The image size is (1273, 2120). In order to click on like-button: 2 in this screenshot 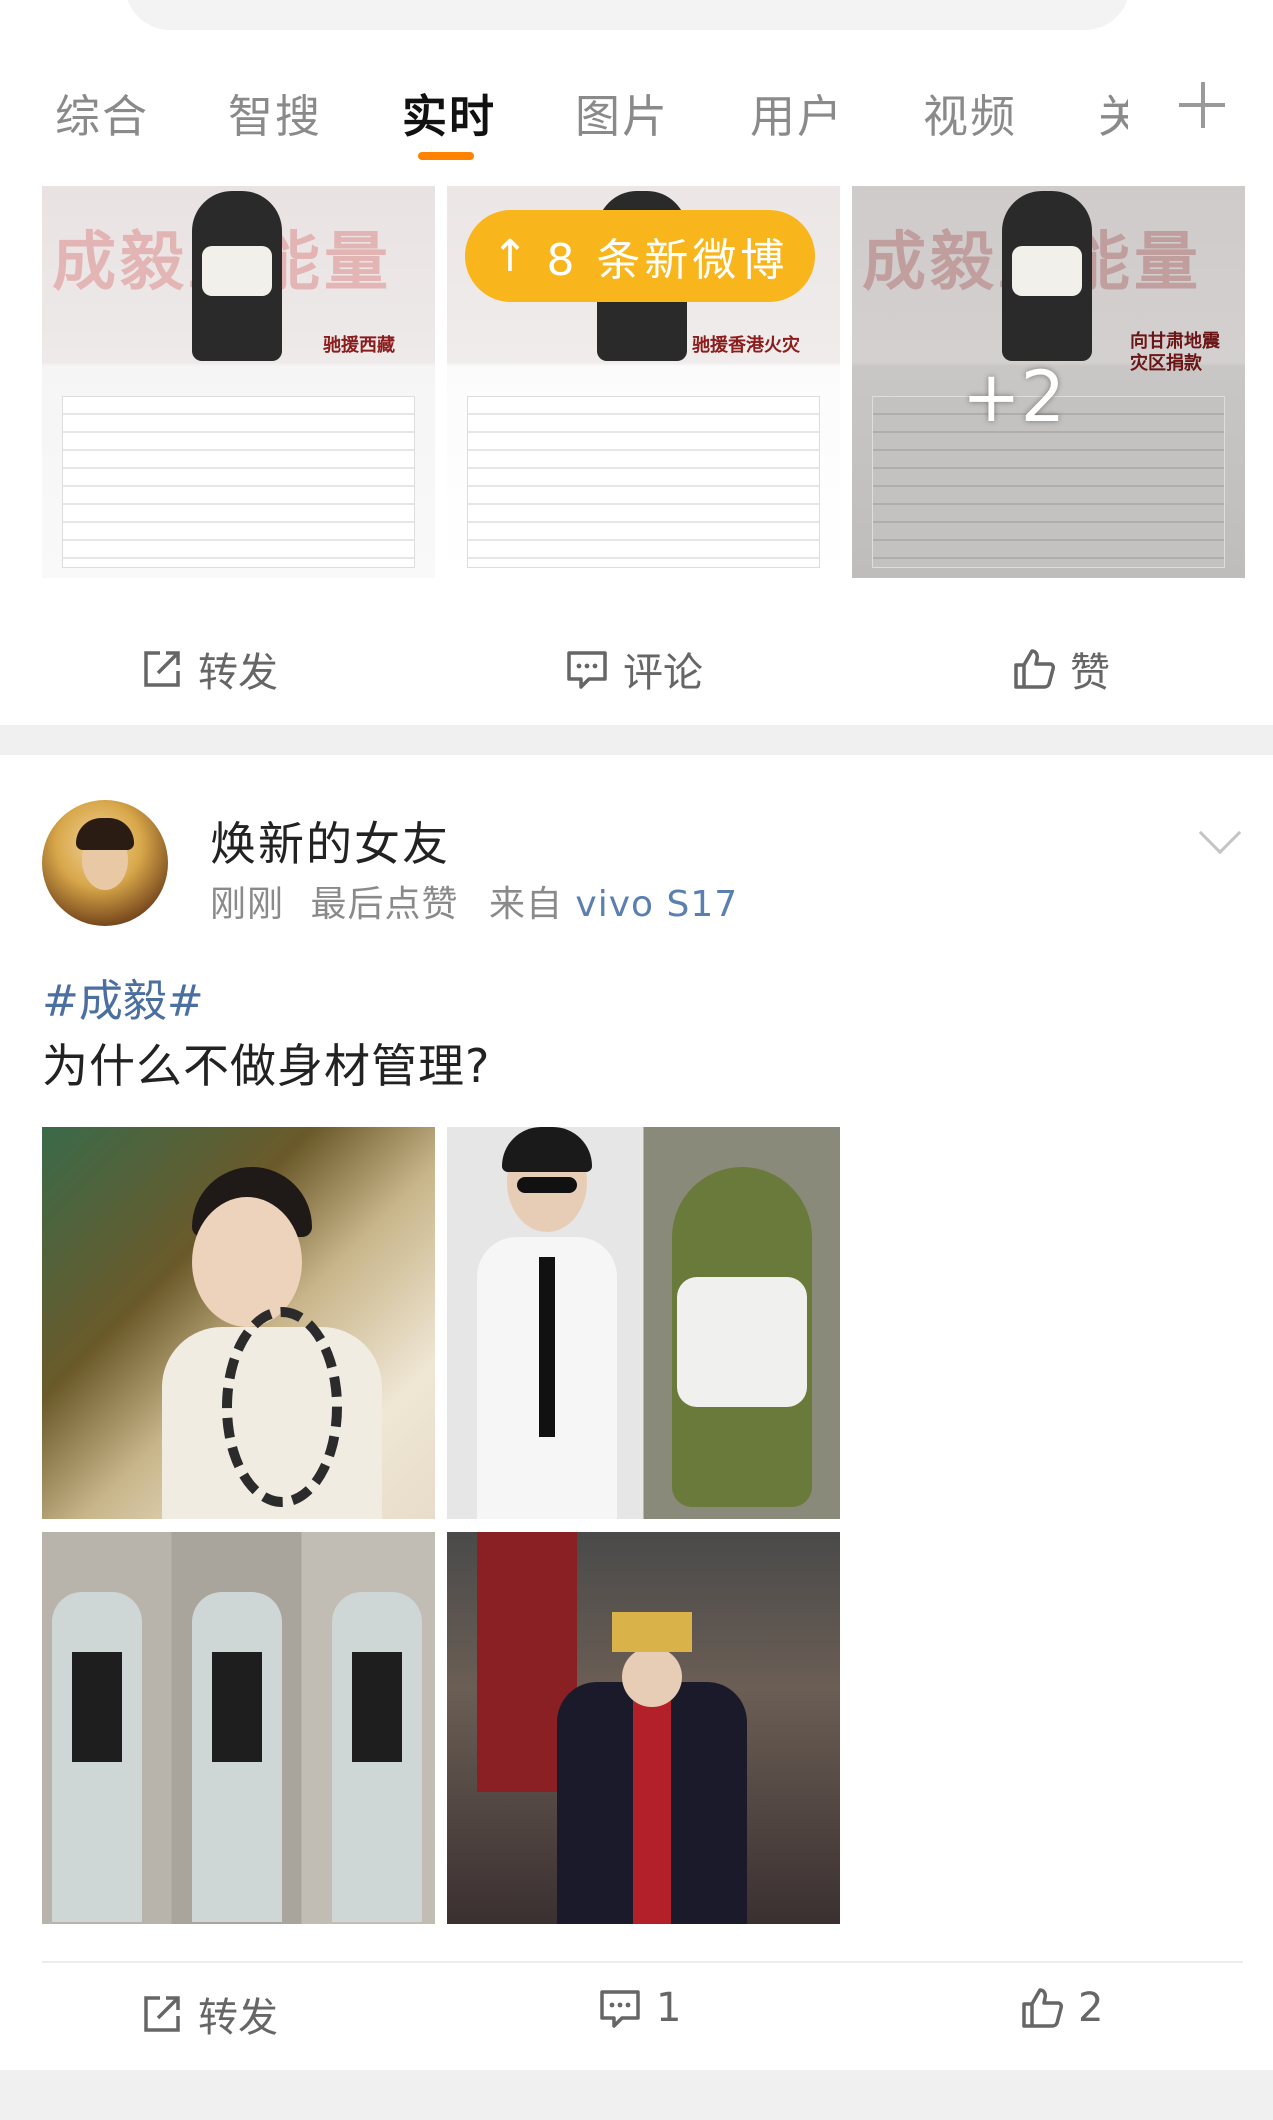, I will do `click(1061, 2008)`.